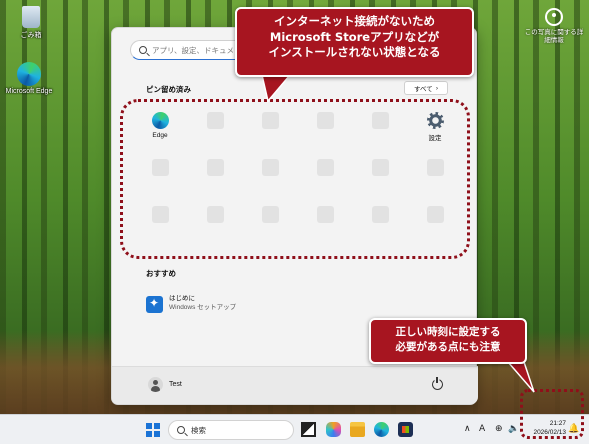 Image resolution: width=589 pixels, height=444 pixels. Describe the element at coordinates (198, 430) in the screenshot. I see `taskbar-search-label: 検索` at that location.